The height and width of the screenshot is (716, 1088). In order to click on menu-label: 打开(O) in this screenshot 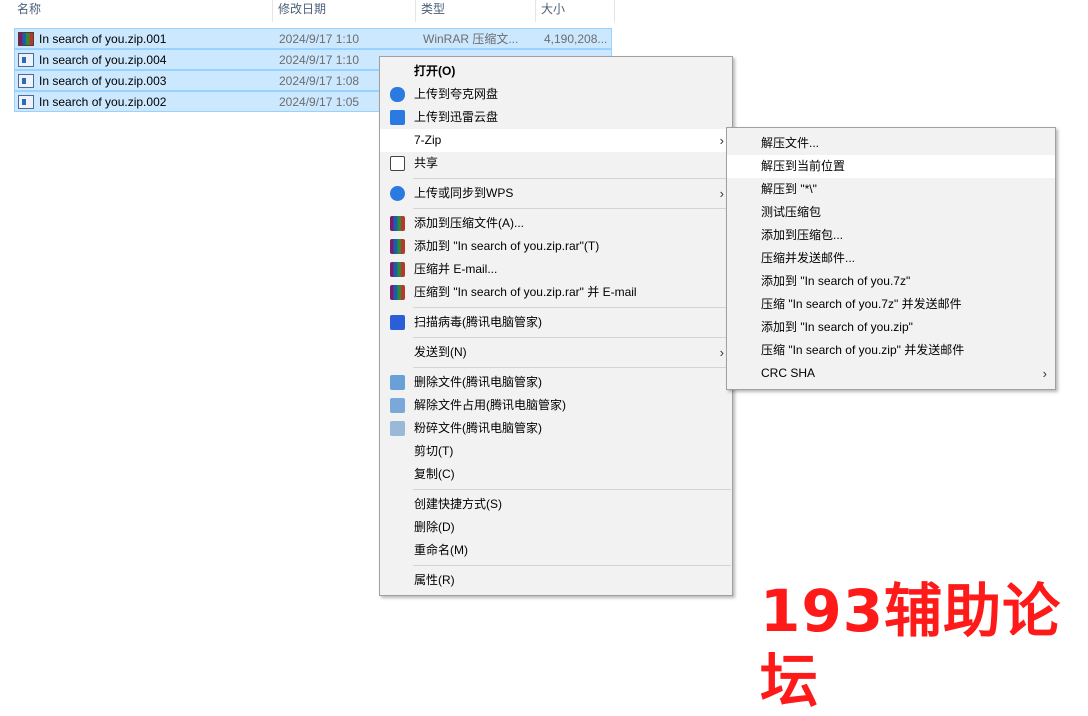, I will do `click(435, 71)`.